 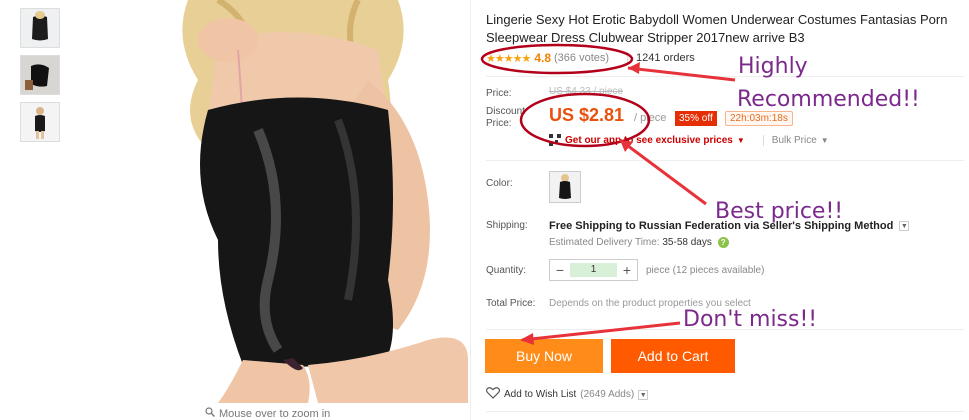 I want to click on countdown-timer: 22h:03m:18s, so click(x=759, y=118).